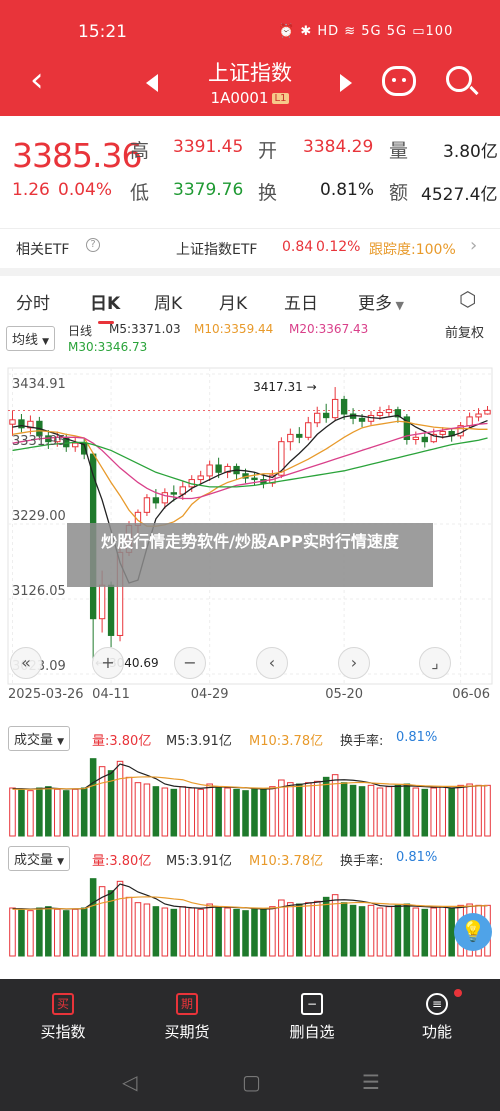  Describe the element at coordinates (152, 83) in the screenshot. I see `previous-index-button` at that location.